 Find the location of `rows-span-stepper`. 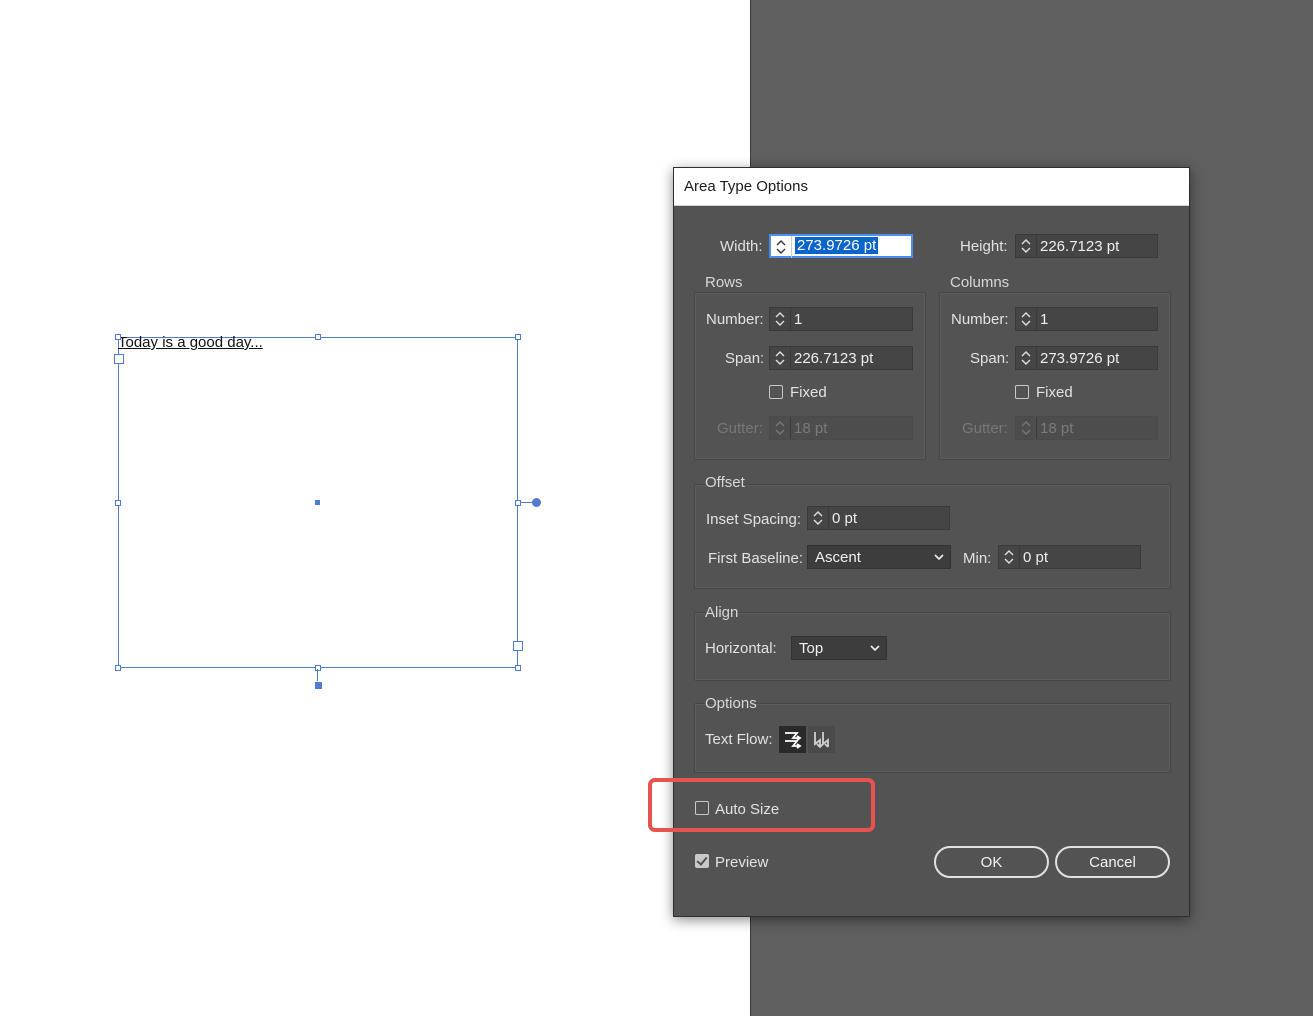

rows-span-stepper is located at coordinates (780, 358).